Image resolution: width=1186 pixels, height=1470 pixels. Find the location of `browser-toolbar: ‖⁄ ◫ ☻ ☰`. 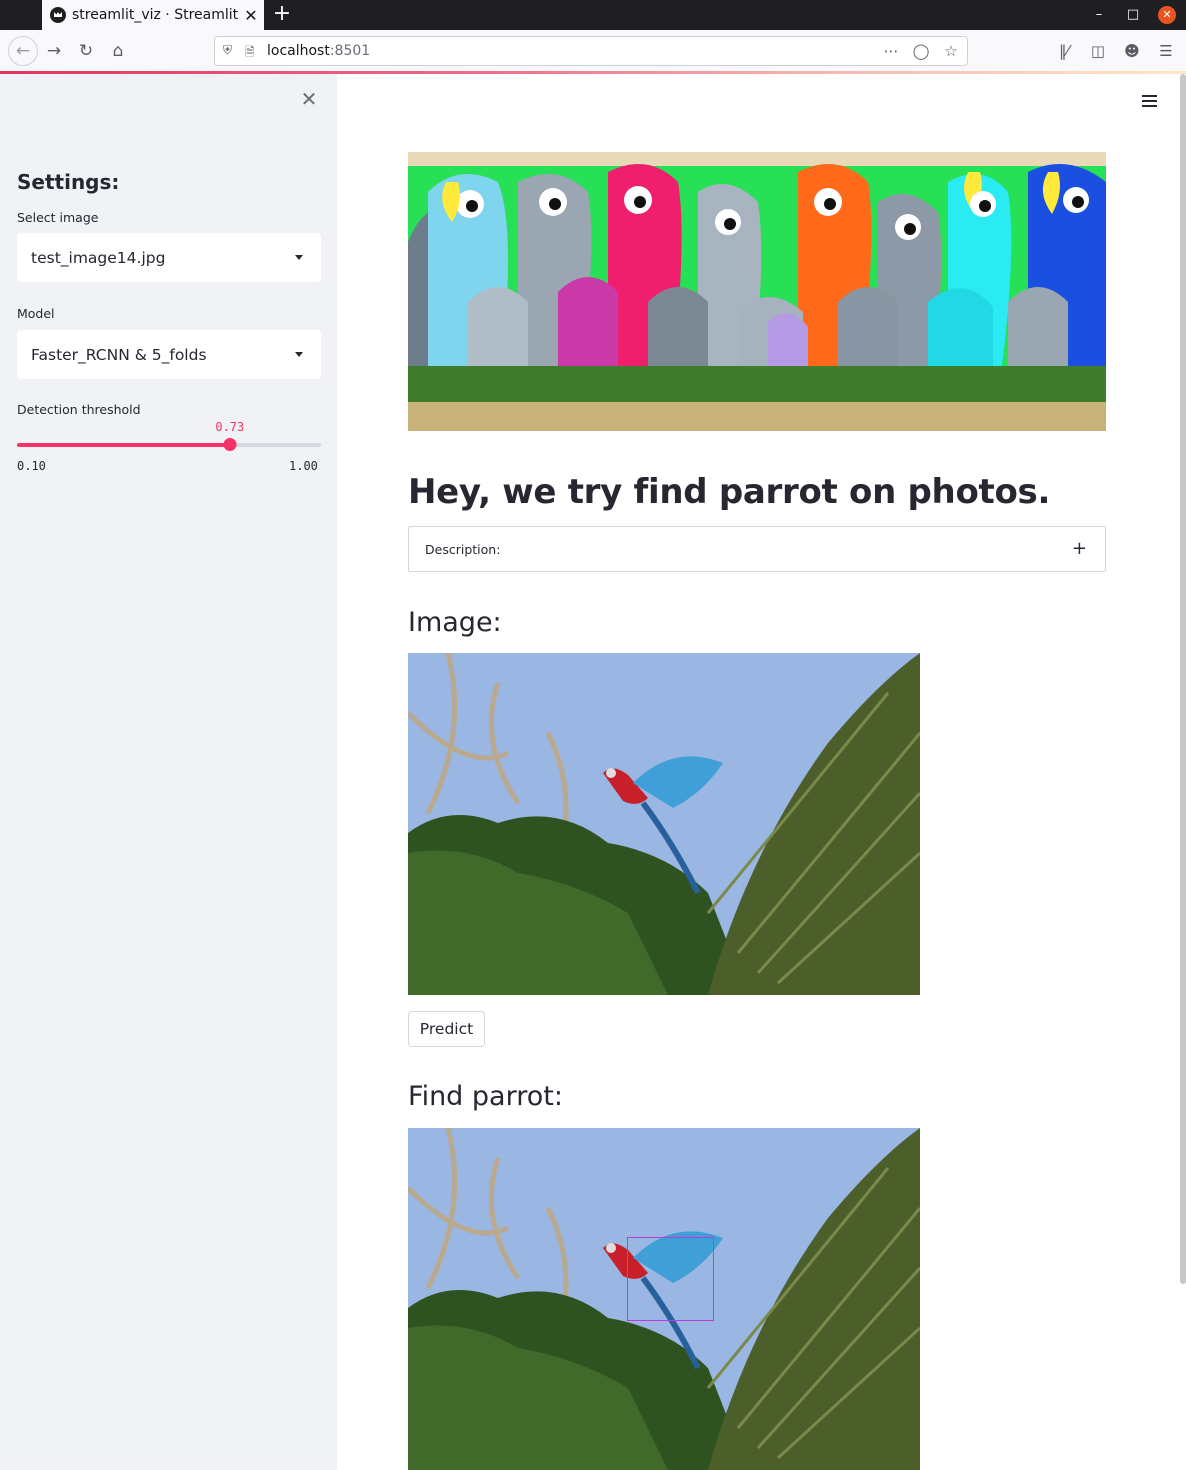

browser-toolbar: ‖⁄ ◫ ☻ ☰ is located at coordinates (1115, 51).